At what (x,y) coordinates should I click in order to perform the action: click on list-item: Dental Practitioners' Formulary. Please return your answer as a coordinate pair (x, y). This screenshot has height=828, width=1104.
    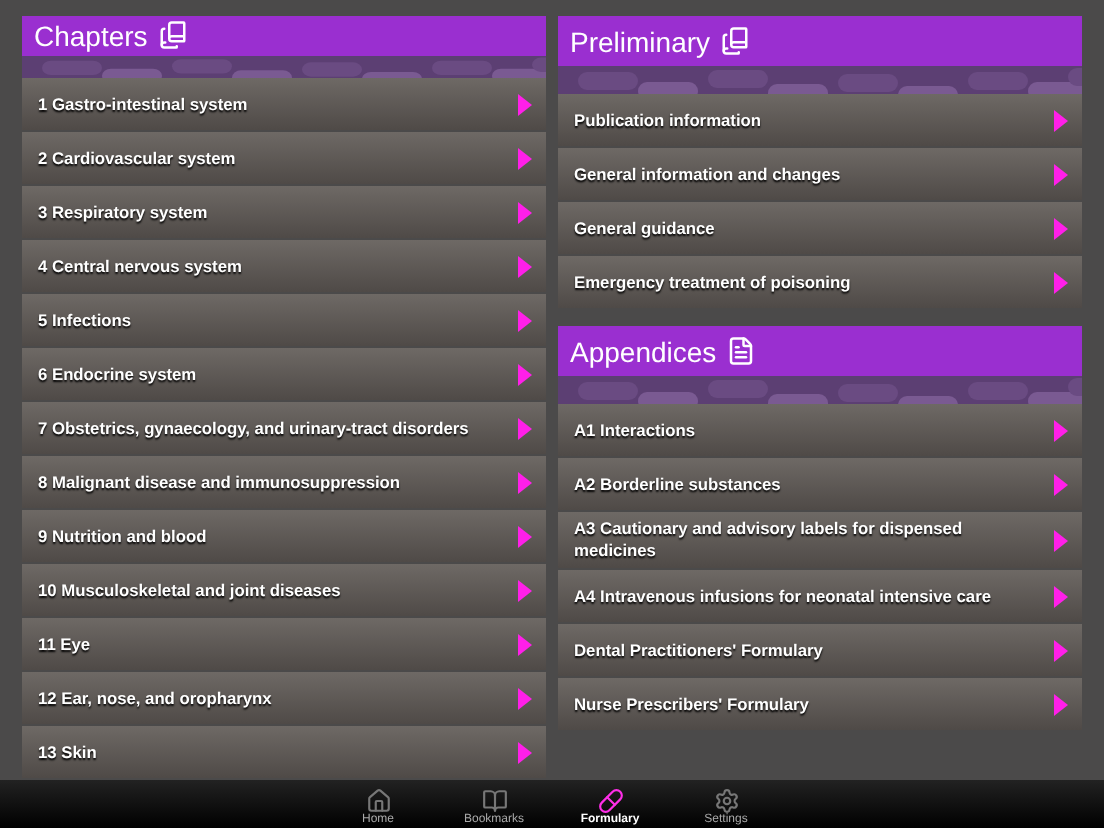
    Looking at the image, I should click on (820, 650).